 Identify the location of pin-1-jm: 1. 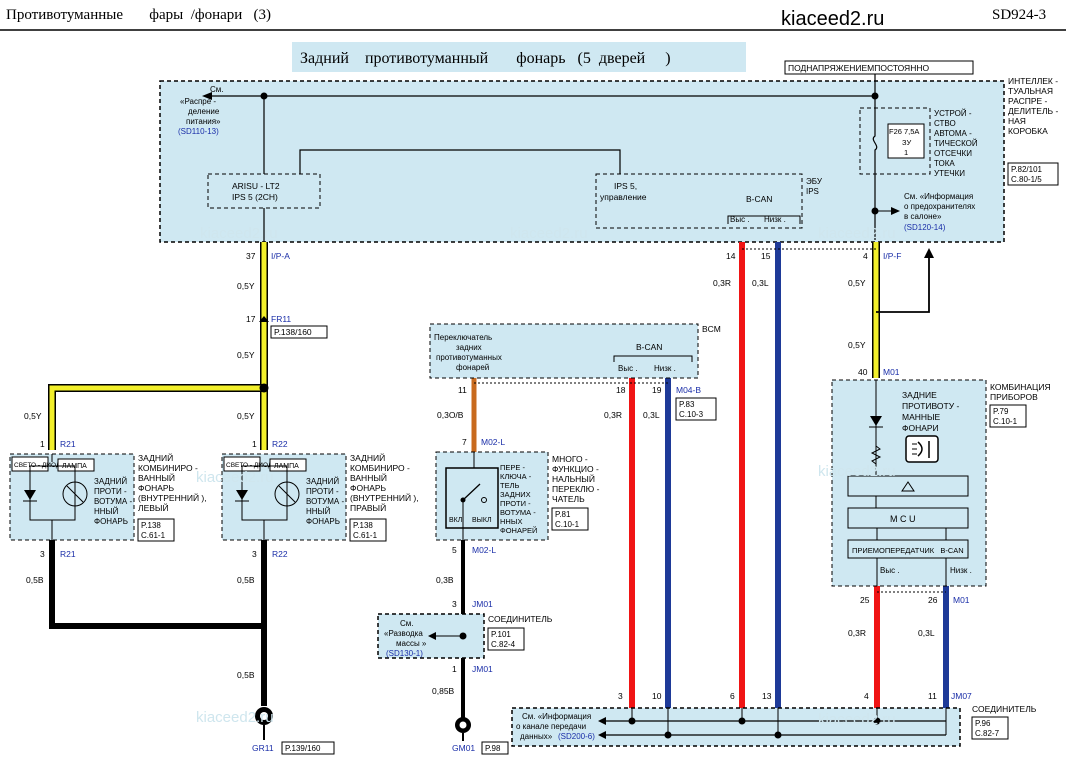
(454, 669).